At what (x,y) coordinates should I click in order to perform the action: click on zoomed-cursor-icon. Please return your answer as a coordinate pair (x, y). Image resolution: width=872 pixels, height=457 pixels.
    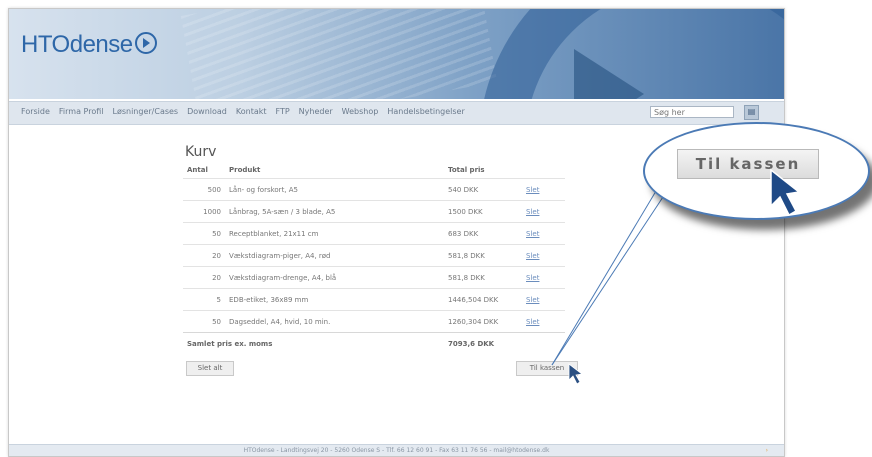
    Looking at the image, I should click on (785, 192).